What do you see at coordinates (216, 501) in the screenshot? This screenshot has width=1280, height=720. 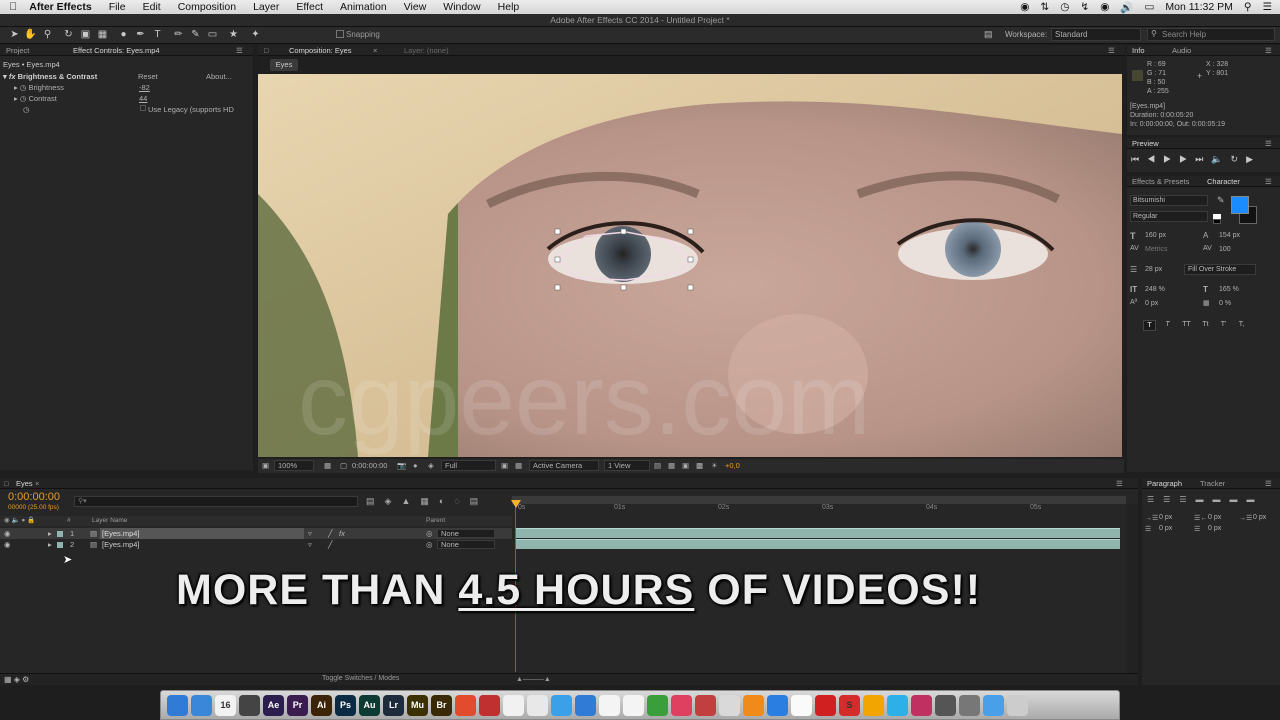 I see `layer-search-input: ⚲▾` at bounding box center [216, 501].